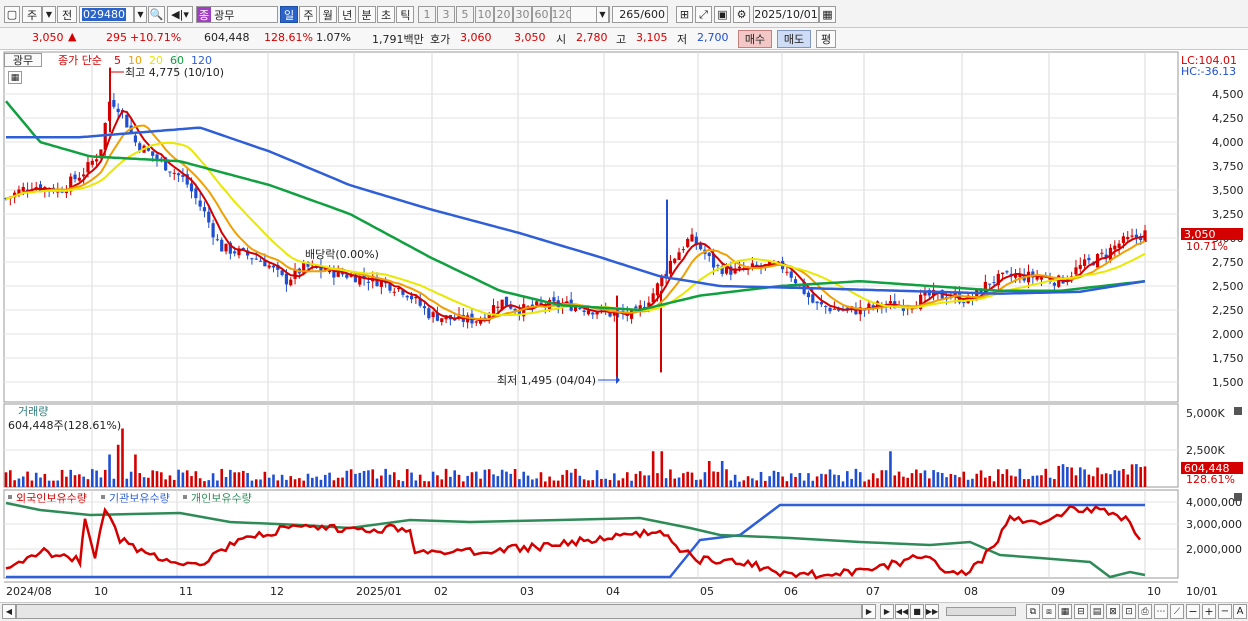 This screenshot has width=1248, height=621. Describe the element at coordinates (1129, 611) in the screenshot. I see `export-icon: ⊡` at that location.